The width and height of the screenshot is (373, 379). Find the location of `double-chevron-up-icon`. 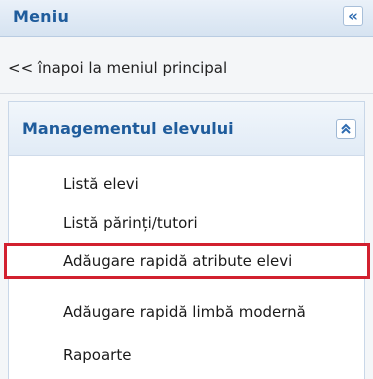

double-chevron-up-icon is located at coordinates (346, 129).